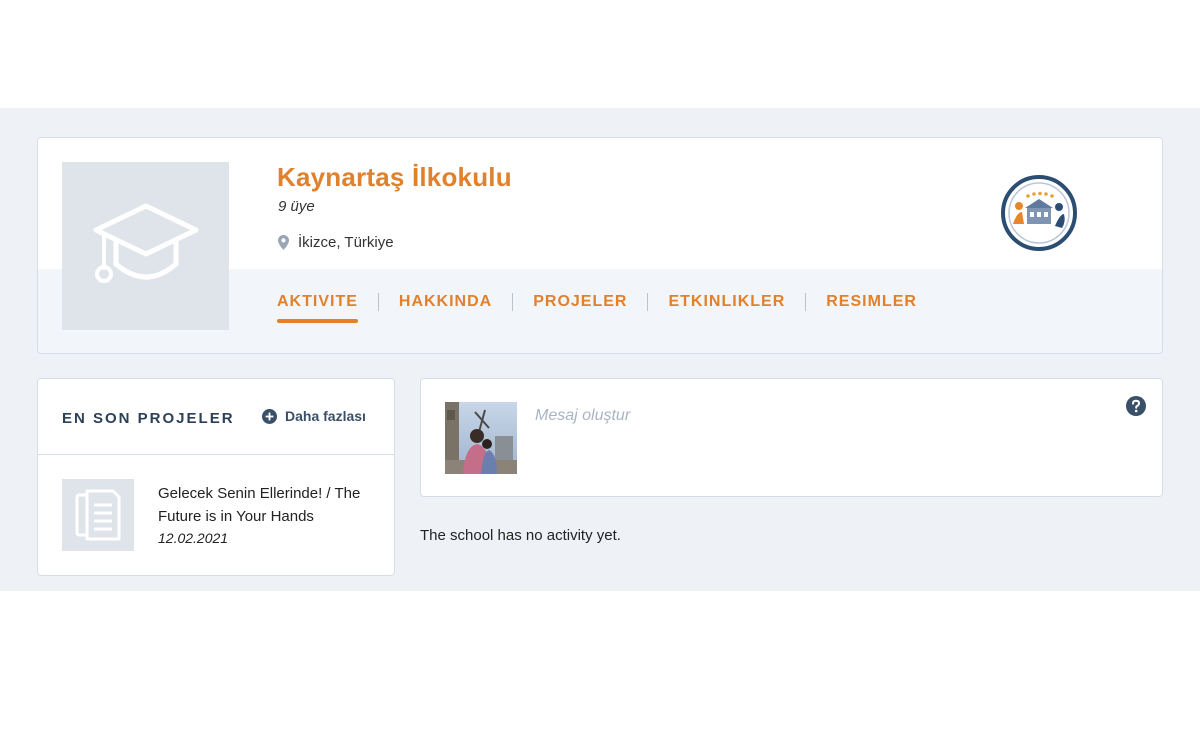 Image resolution: width=1200 pixels, height=747 pixels. Describe the element at coordinates (580, 308) in the screenshot. I see `tab-projeler: PROJELER` at that location.